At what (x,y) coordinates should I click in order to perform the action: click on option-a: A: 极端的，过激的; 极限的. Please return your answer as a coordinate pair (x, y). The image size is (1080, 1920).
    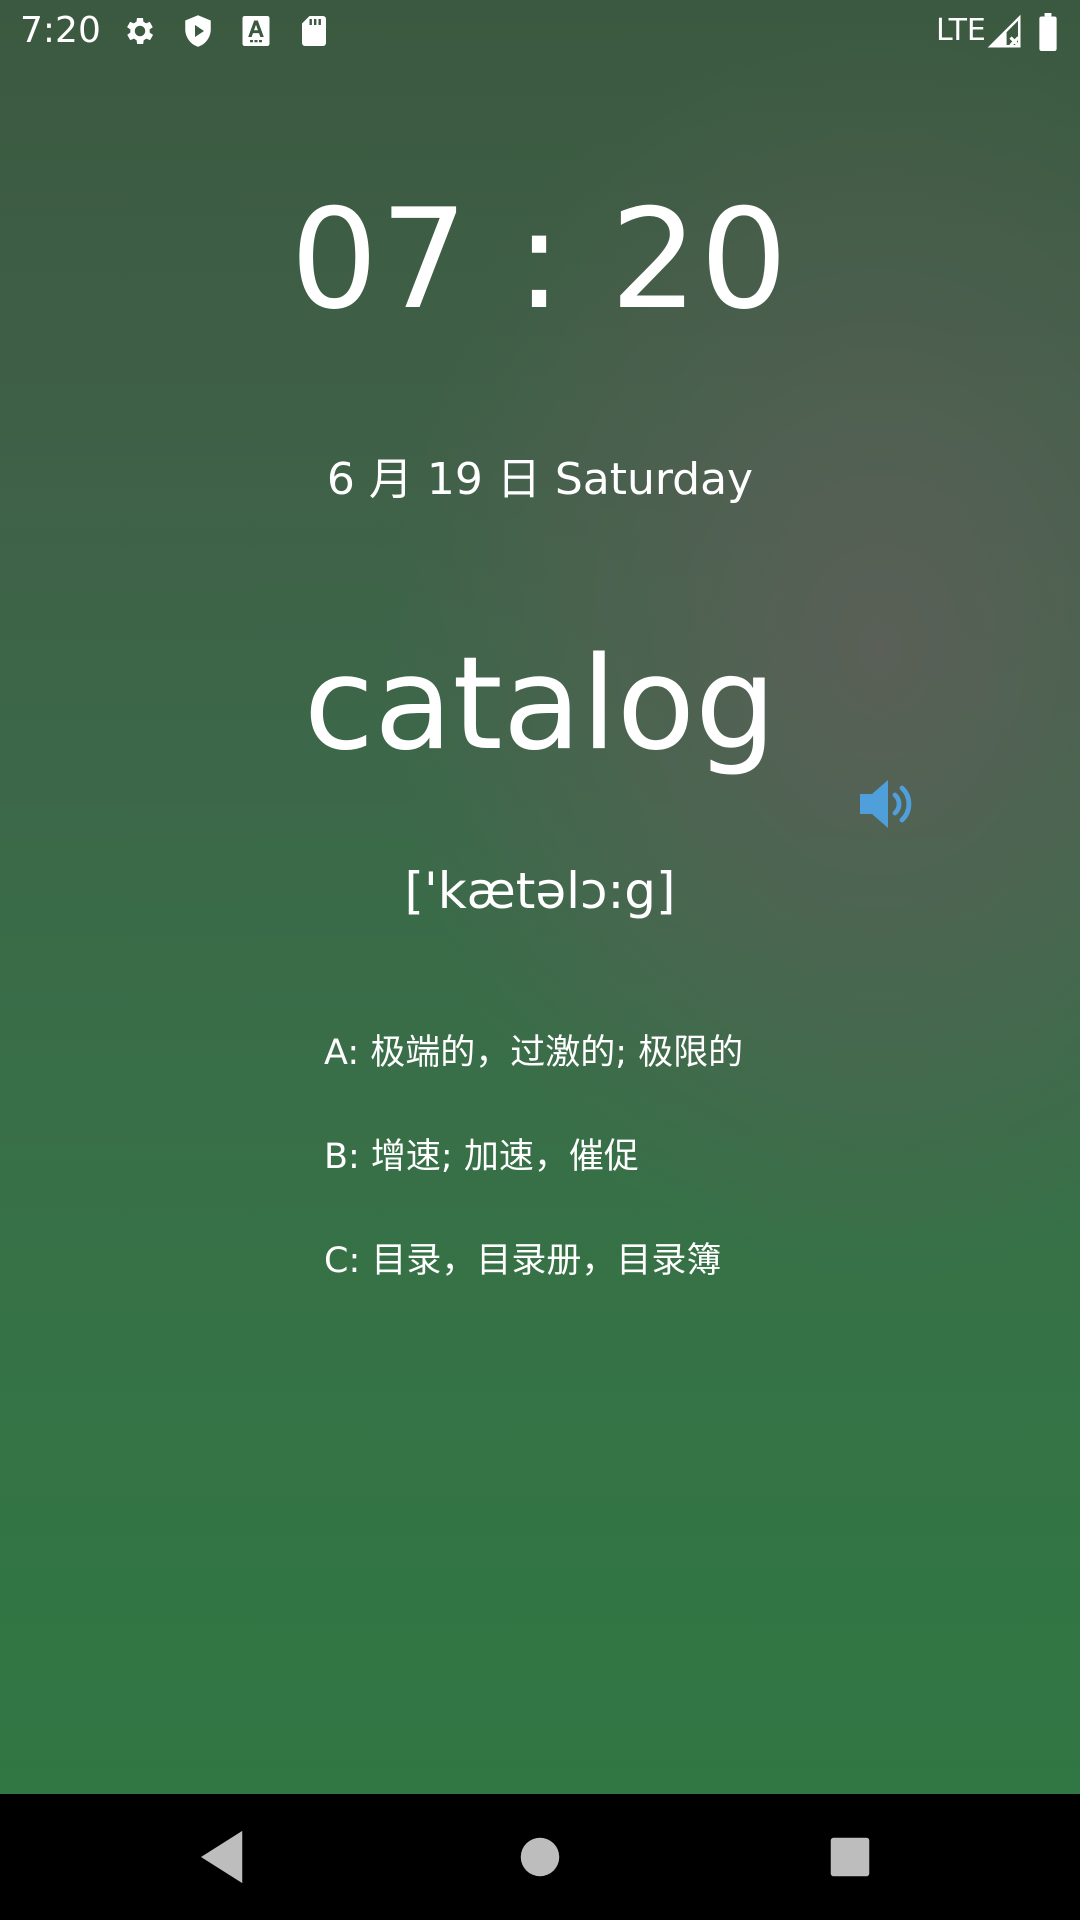
    Looking at the image, I should click on (533, 1053).